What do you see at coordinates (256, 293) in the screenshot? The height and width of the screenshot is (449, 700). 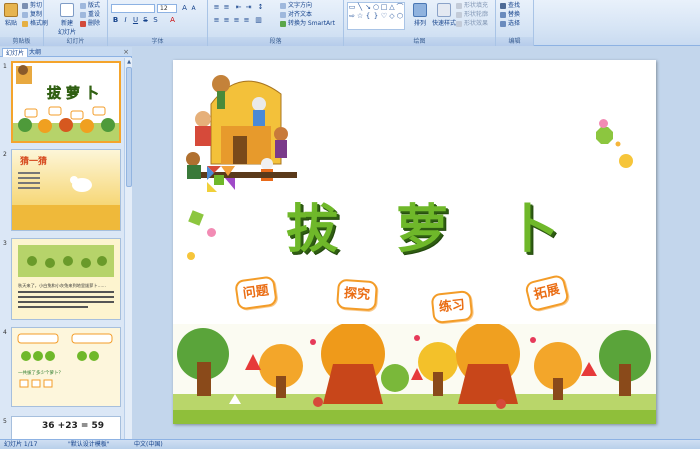 I see `badge-problem-button: 问题` at bounding box center [256, 293].